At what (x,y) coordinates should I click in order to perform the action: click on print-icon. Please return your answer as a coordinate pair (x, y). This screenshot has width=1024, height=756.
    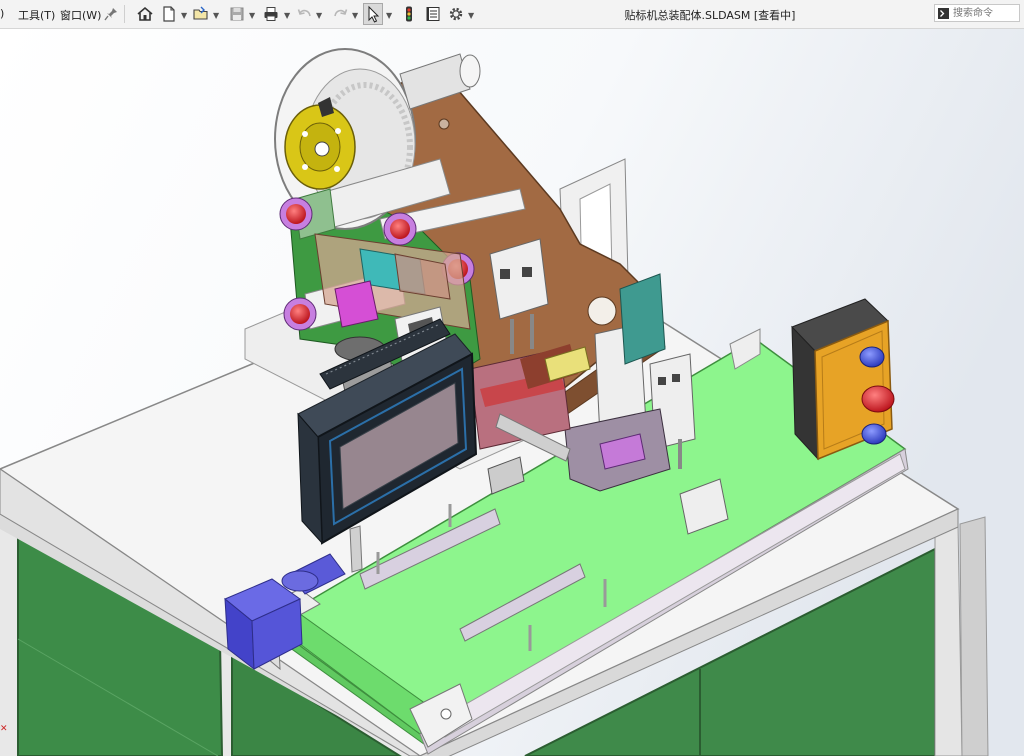
    Looking at the image, I should click on (271, 14).